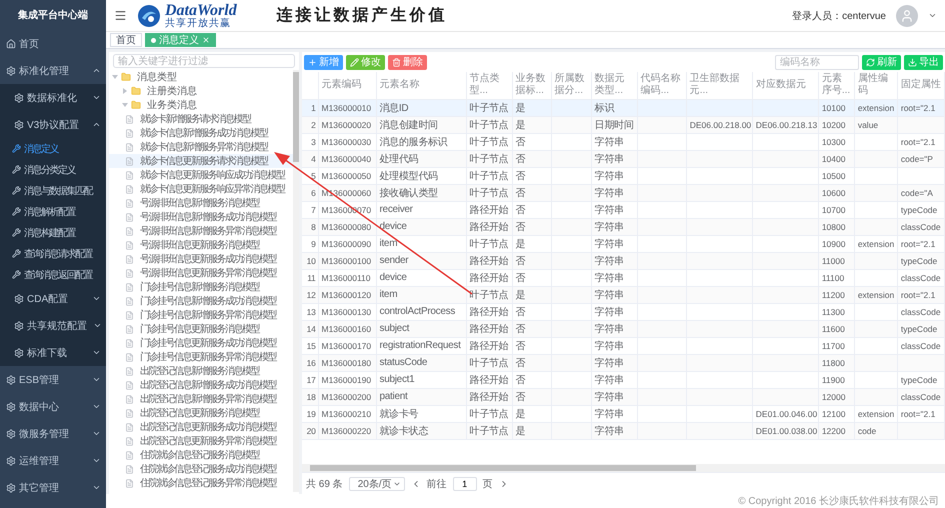 This screenshot has height=508, width=945. What do you see at coordinates (53, 190) in the screenshot?
I see `nav-item: 消息与数据集匹配` at bounding box center [53, 190].